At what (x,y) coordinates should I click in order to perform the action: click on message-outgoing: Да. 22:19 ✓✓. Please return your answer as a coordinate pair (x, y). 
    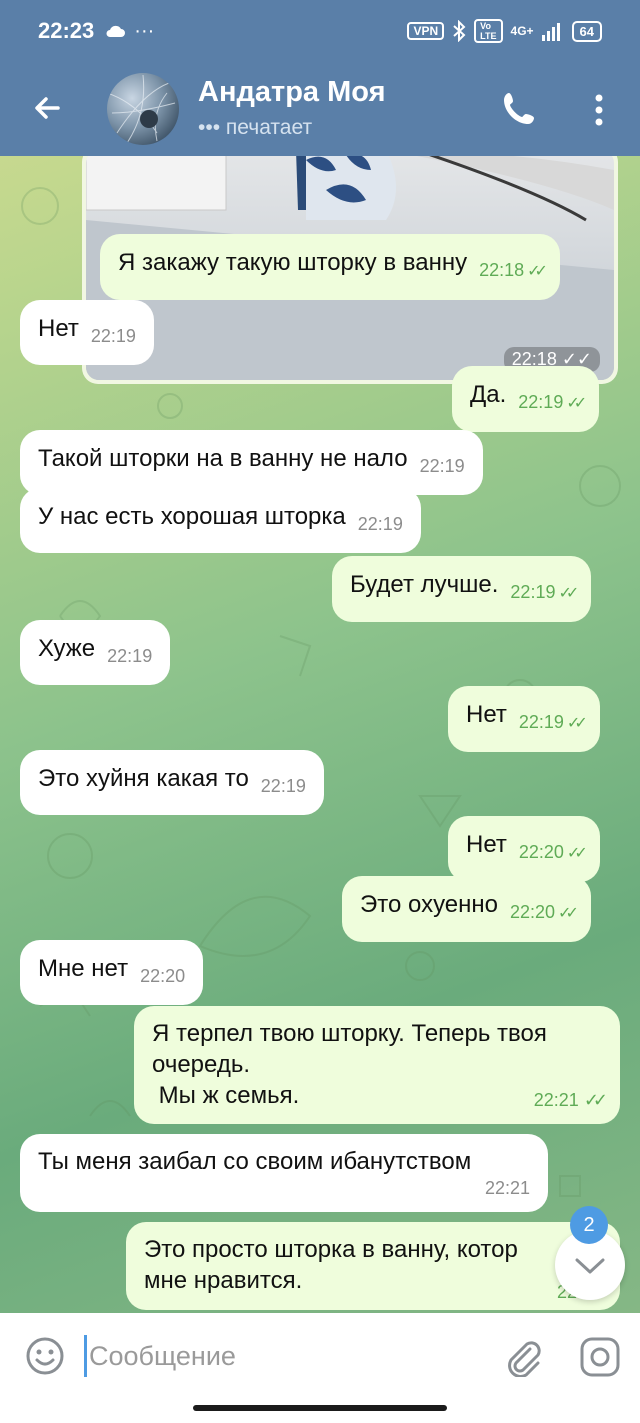
    Looking at the image, I should click on (526, 399).